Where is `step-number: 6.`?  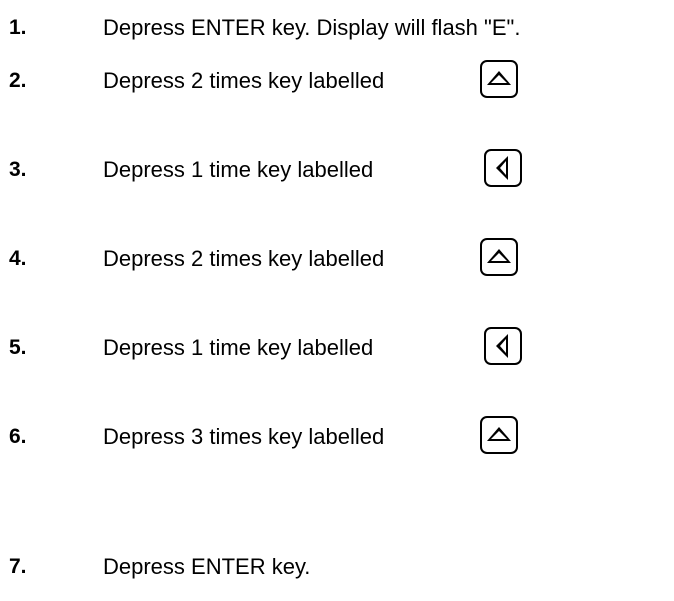
step-number: 6. is located at coordinates (18, 436).